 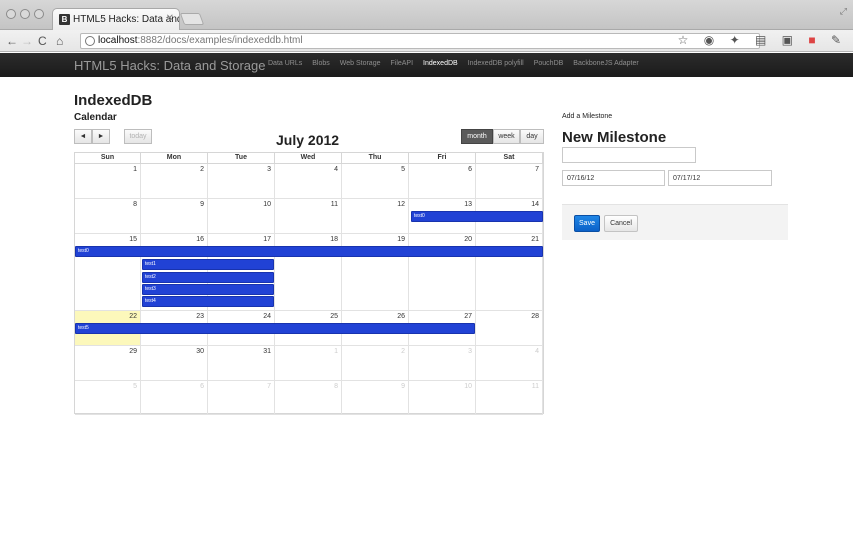 I want to click on page-title: IndexedDB, so click(x=113, y=100).